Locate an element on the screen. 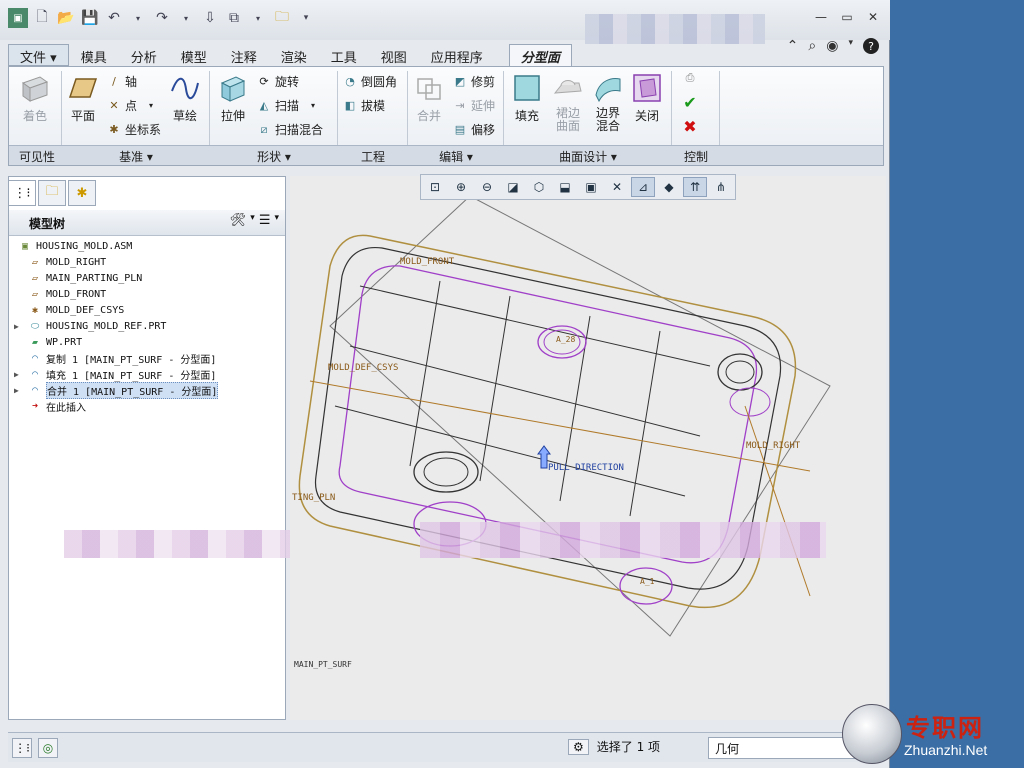 The width and height of the screenshot is (1024, 768). close-surface-button: 关闭 is located at coordinates (647, 98).